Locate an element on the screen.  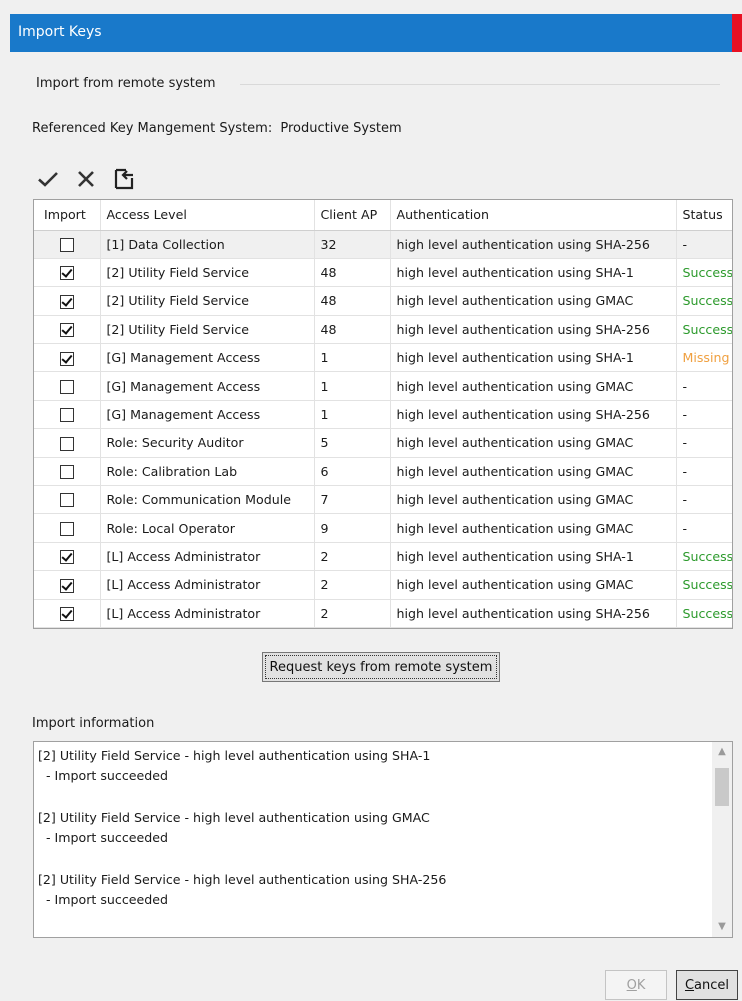
group-label: Import from remote system is located at coordinates (126, 83).